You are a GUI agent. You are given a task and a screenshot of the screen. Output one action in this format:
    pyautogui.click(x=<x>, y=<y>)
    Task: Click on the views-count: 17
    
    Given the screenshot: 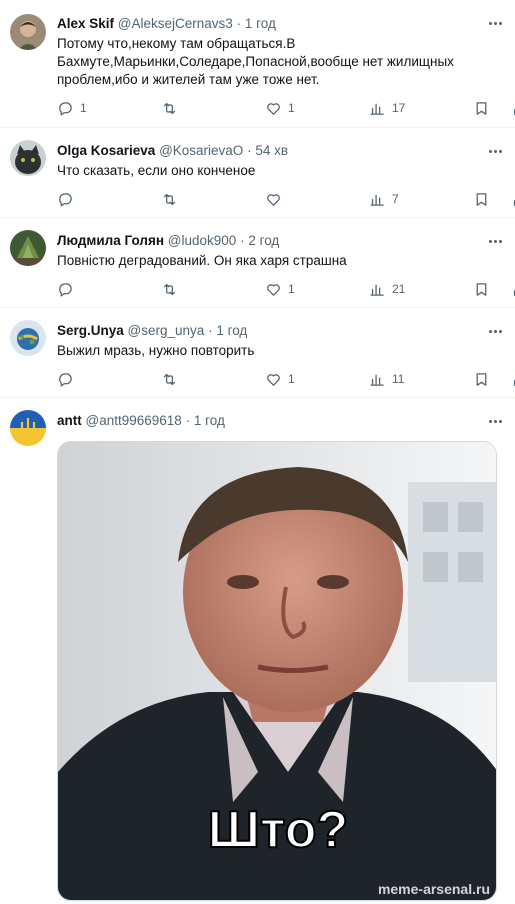 What is the action you would take?
    pyautogui.click(x=399, y=108)
    